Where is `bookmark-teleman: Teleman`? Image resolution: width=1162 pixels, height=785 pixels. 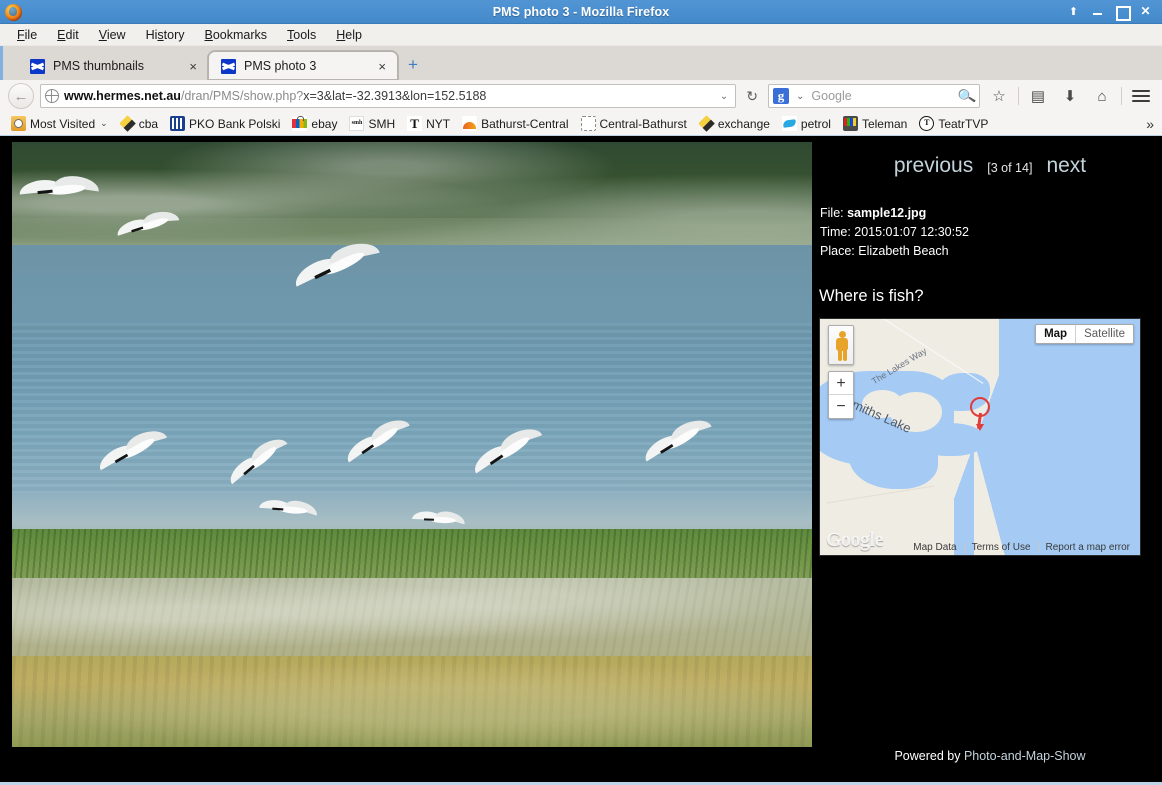 bookmark-teleman: Teleman is located at coordinates (875, 123).